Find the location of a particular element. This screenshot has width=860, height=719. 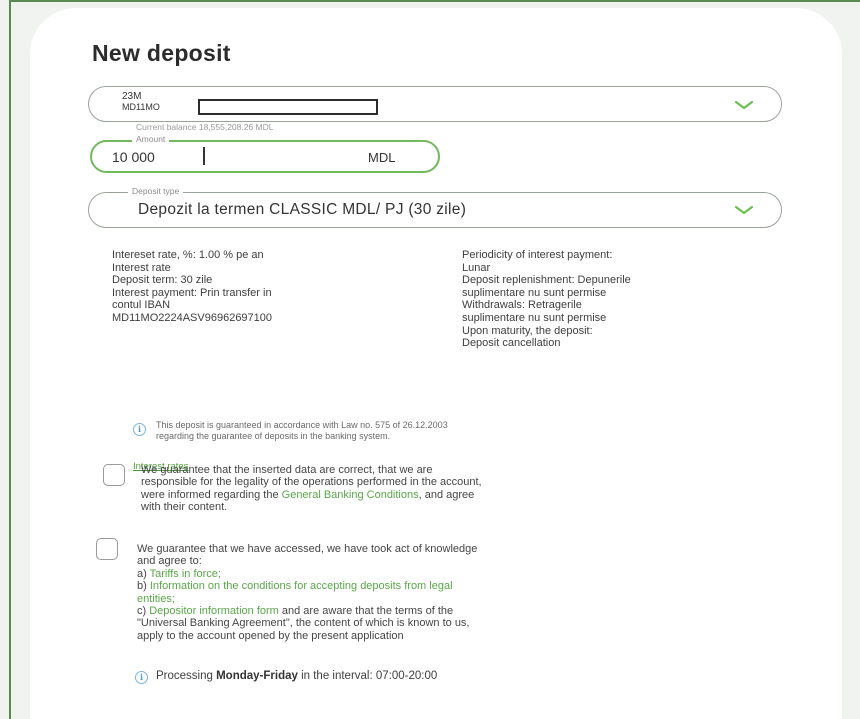

text-cursor is located at coordinates (204, 156).